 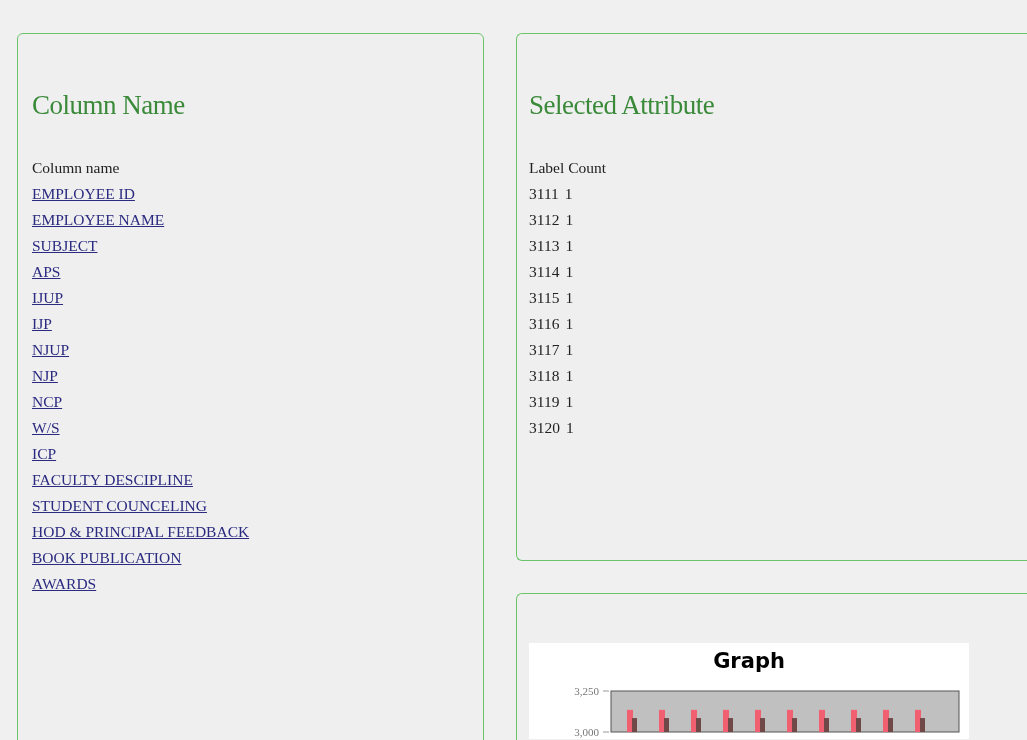 What do you see at coordinates (544, 194) in the screenshot?
I see `label-cell-text: 3111` at bounding box center [544, 194].